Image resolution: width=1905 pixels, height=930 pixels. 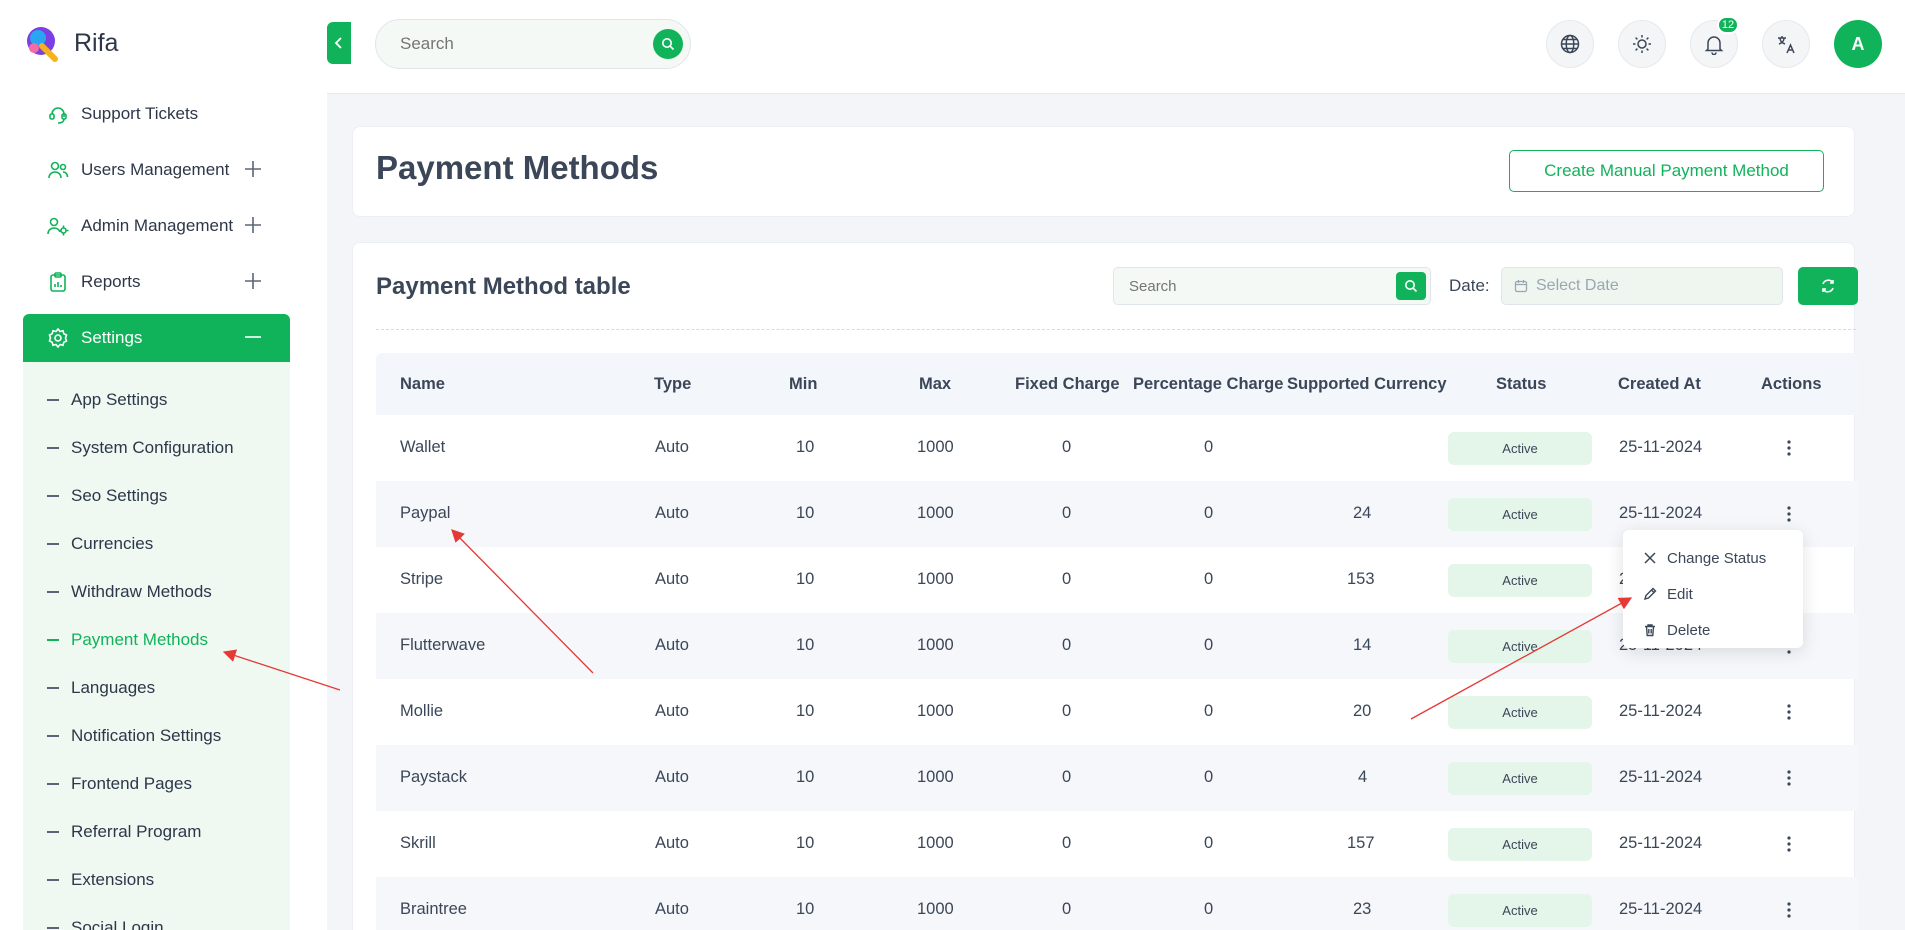 What do you see at coordinates (156, 832) in the screenshot?
I see `submenu-item-referral-program: Referral Program` at bounding box center [156, 832].